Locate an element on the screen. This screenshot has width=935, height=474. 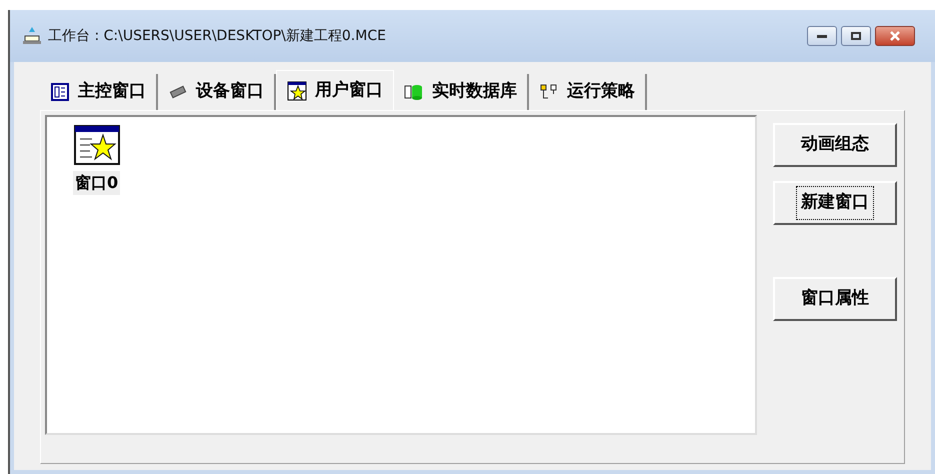
close-button is located at coordinates (895, 36).